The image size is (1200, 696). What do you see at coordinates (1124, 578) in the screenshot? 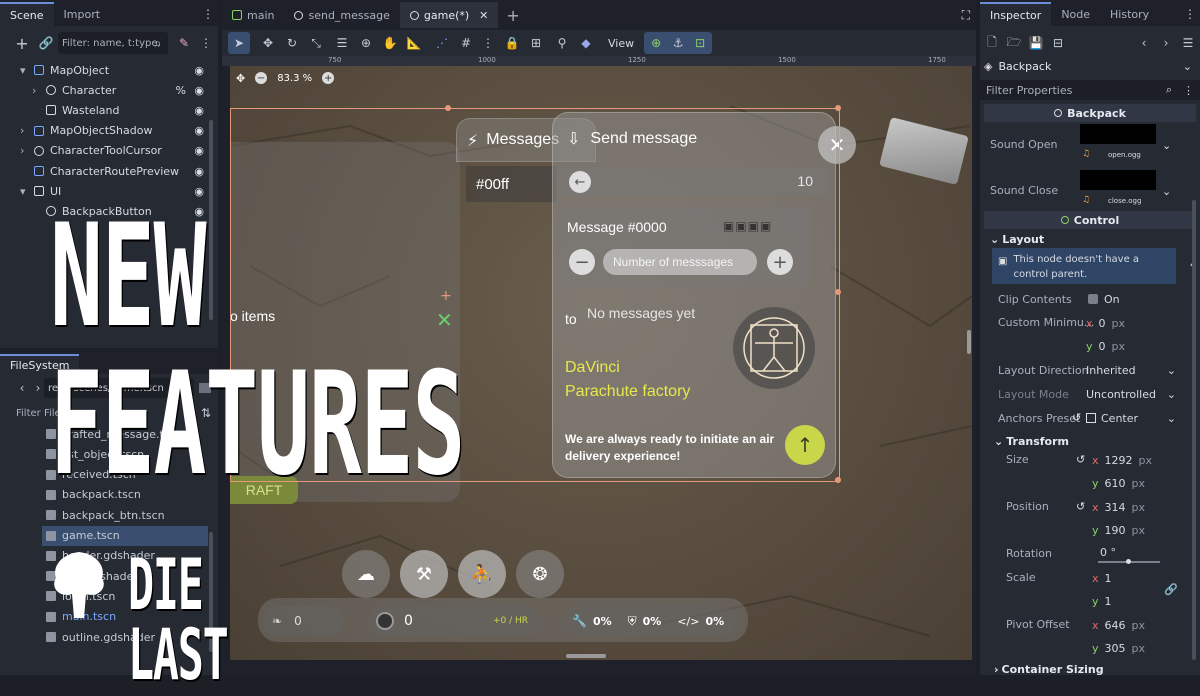
I see `scale-x-field: x 1` at bounding box center [1124, 578].